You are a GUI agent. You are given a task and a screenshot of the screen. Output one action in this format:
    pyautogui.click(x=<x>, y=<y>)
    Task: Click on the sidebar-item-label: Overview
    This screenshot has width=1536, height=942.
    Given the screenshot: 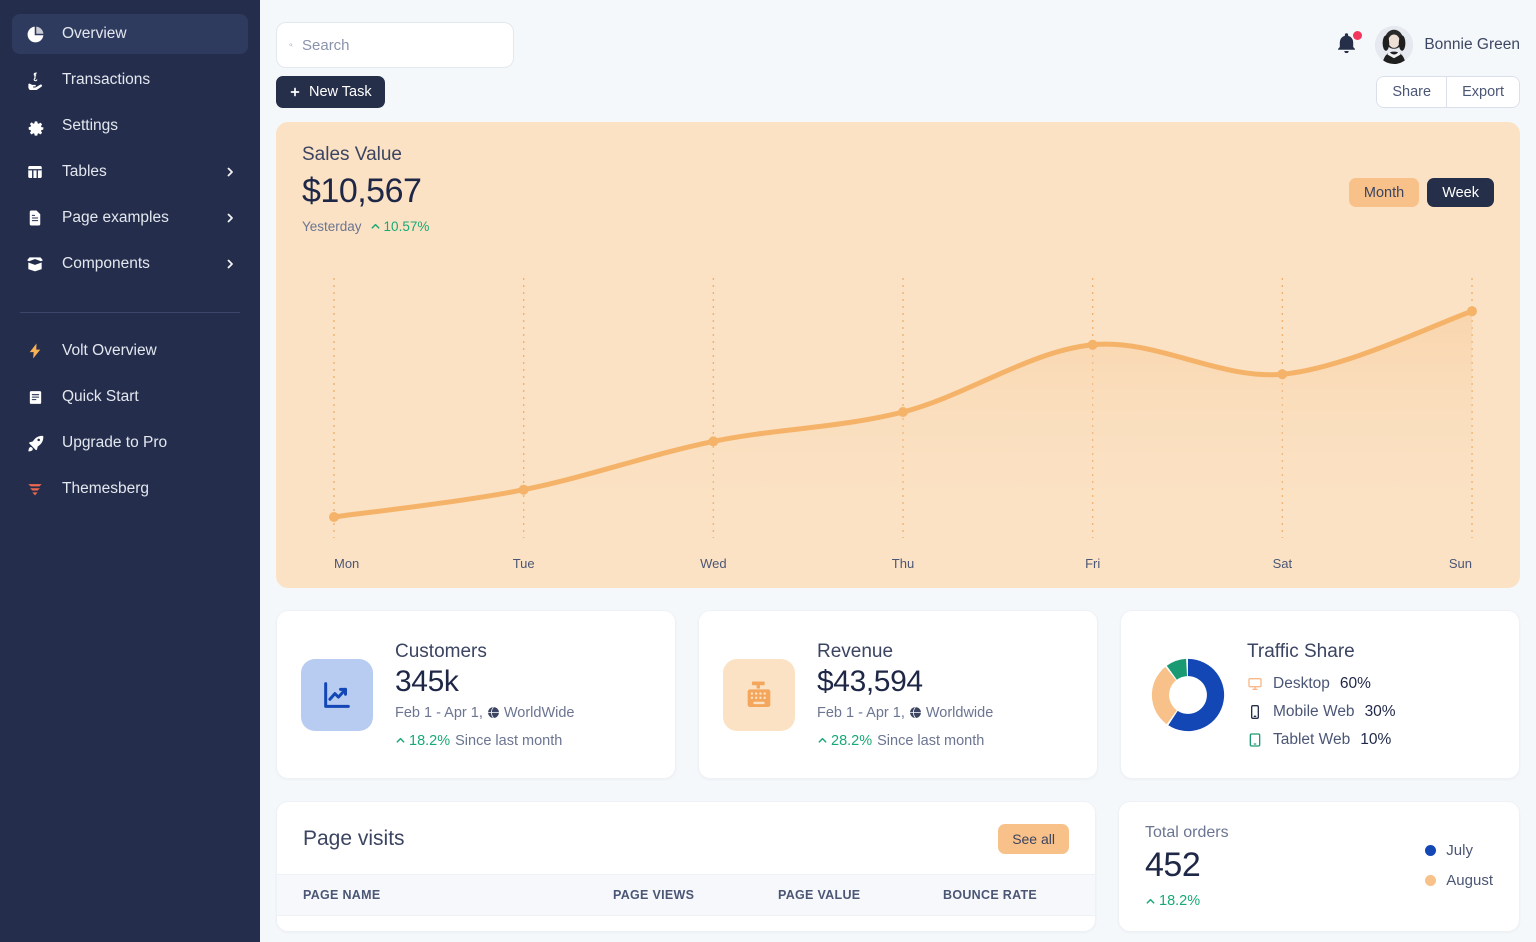 What is the action you would take?
    pyautogui.click(x=94, y=33)
    